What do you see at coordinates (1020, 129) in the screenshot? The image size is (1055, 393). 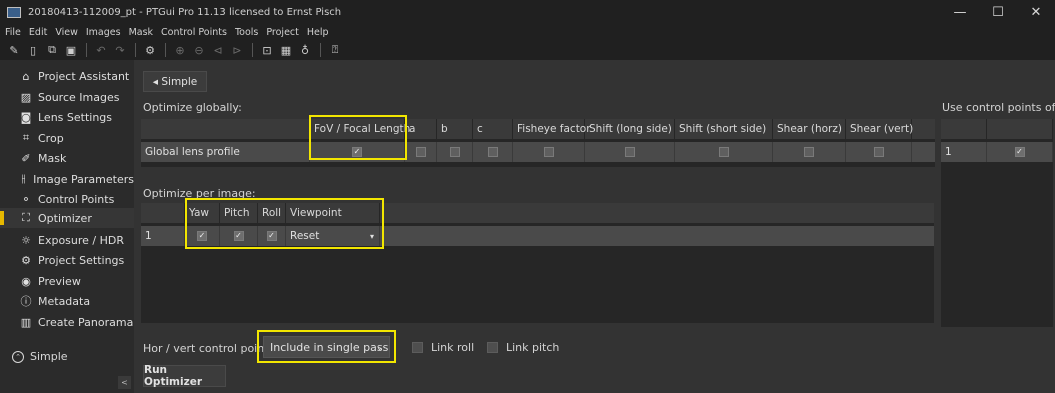 I see `header-use` at bounding box center [1020, 129].